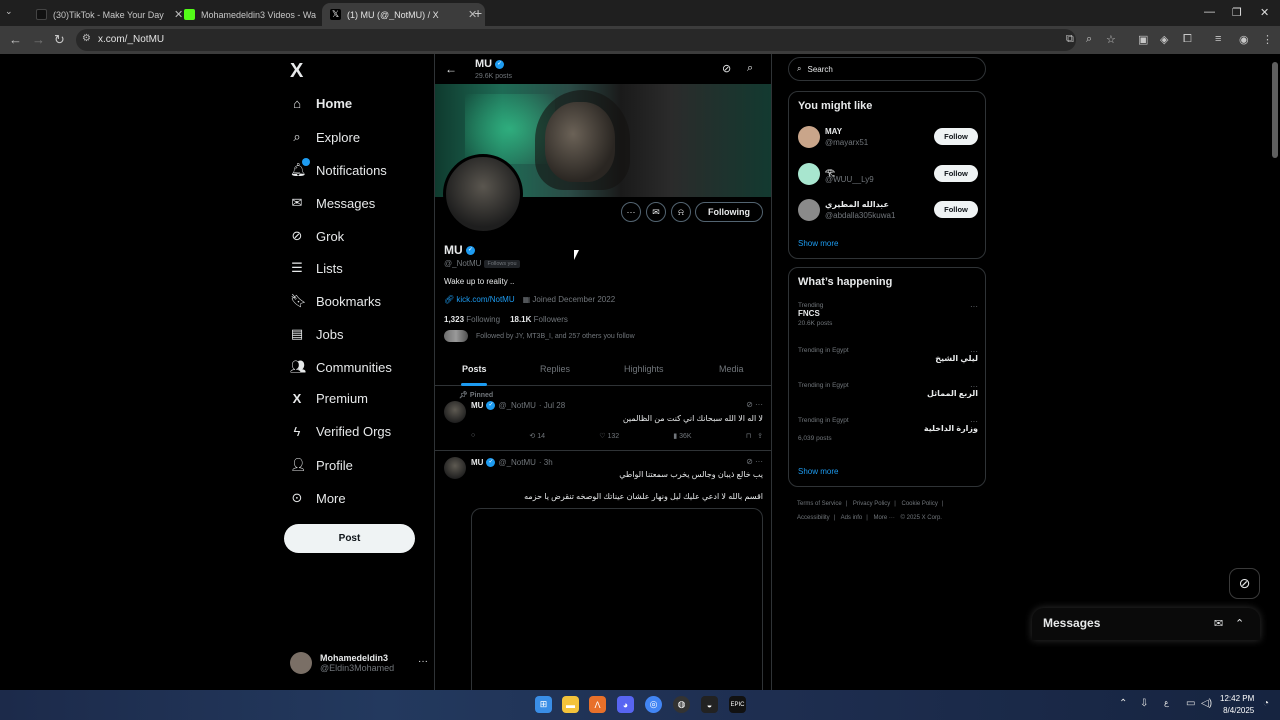  Describe the element at coordinates (349, 538) in the screenshot. I see `post-button: Post` at that location.